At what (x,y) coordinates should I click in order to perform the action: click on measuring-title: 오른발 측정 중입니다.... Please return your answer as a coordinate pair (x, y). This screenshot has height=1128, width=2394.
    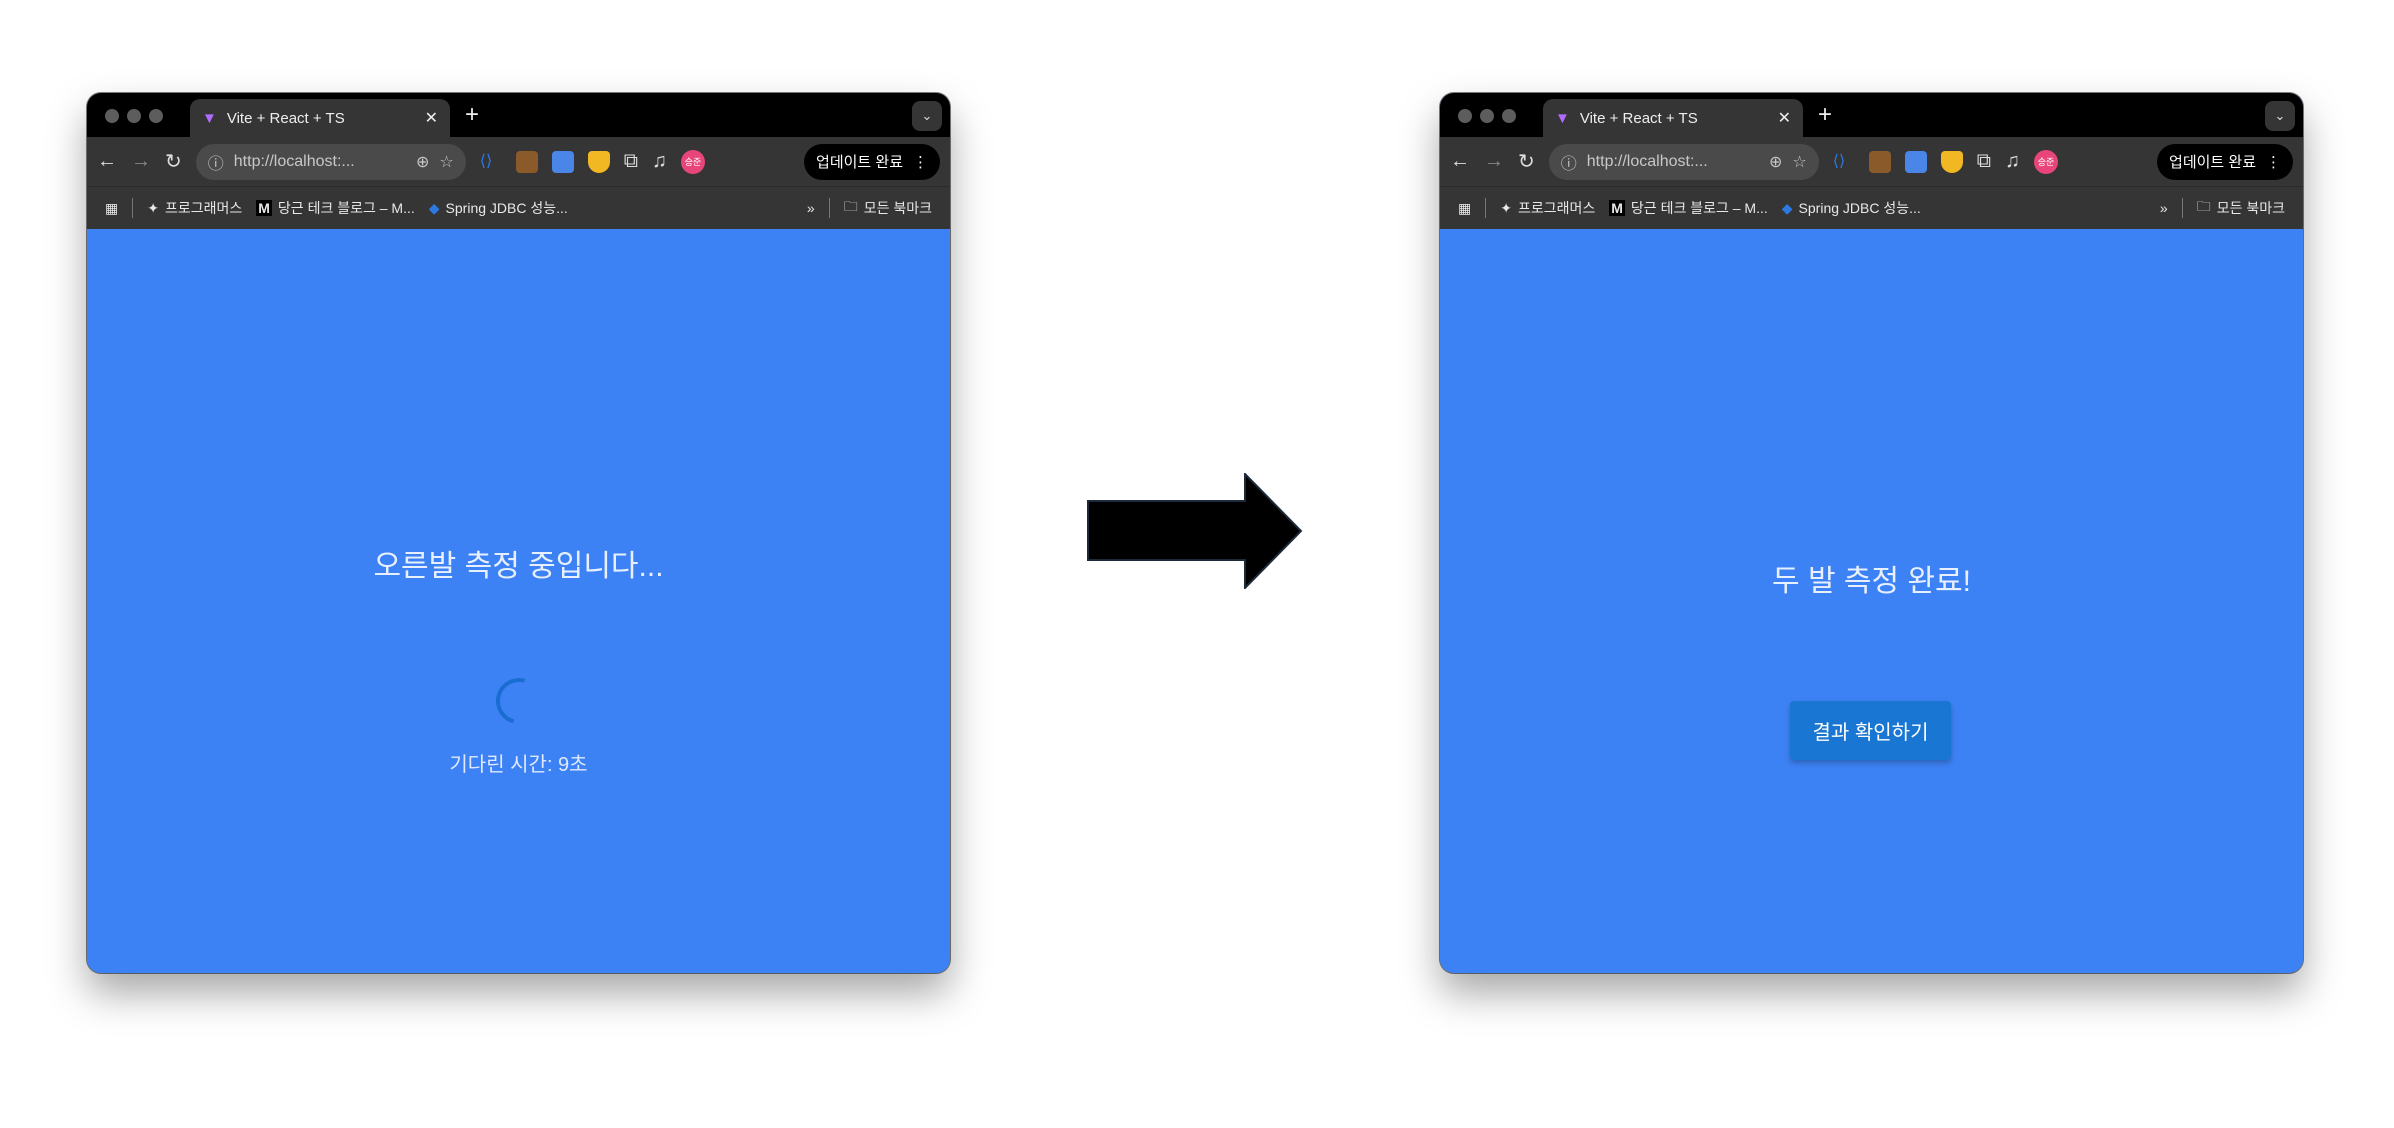
    Looking at the image, I should click on (518, 566).